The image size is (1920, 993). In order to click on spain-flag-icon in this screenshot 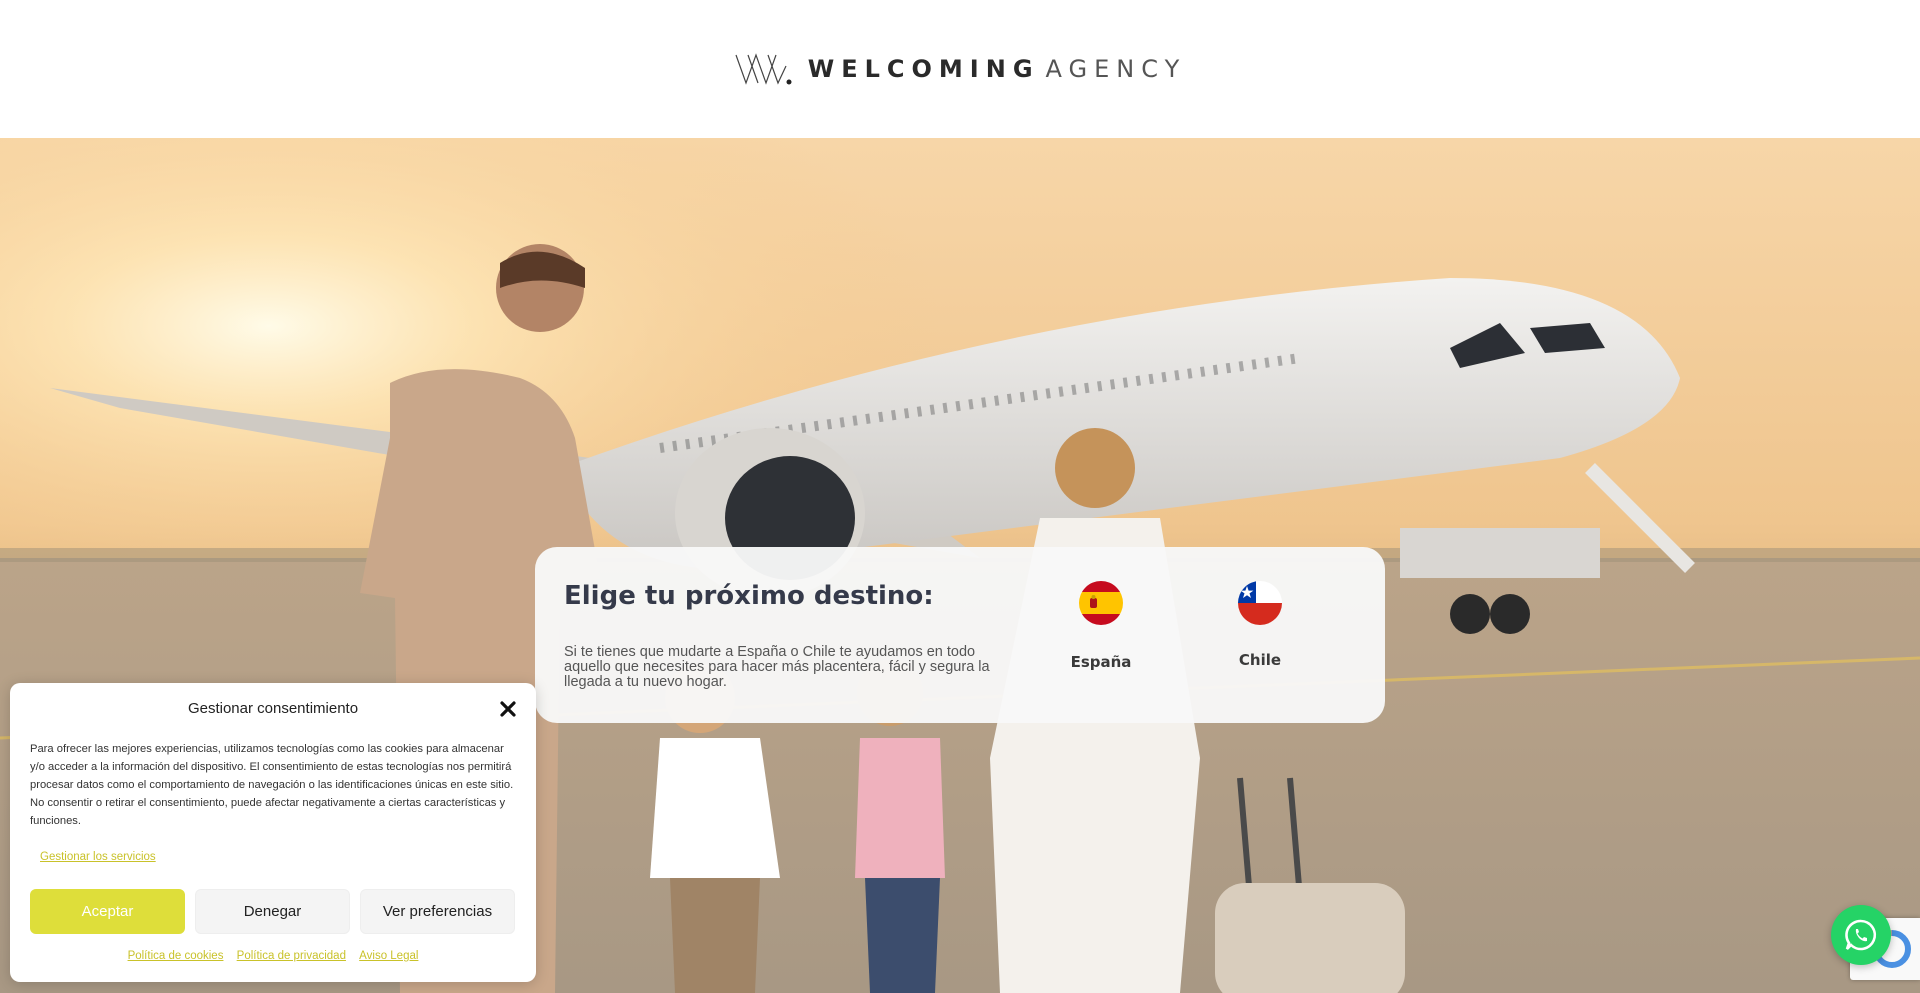, I will do `click(1101, 603)`.